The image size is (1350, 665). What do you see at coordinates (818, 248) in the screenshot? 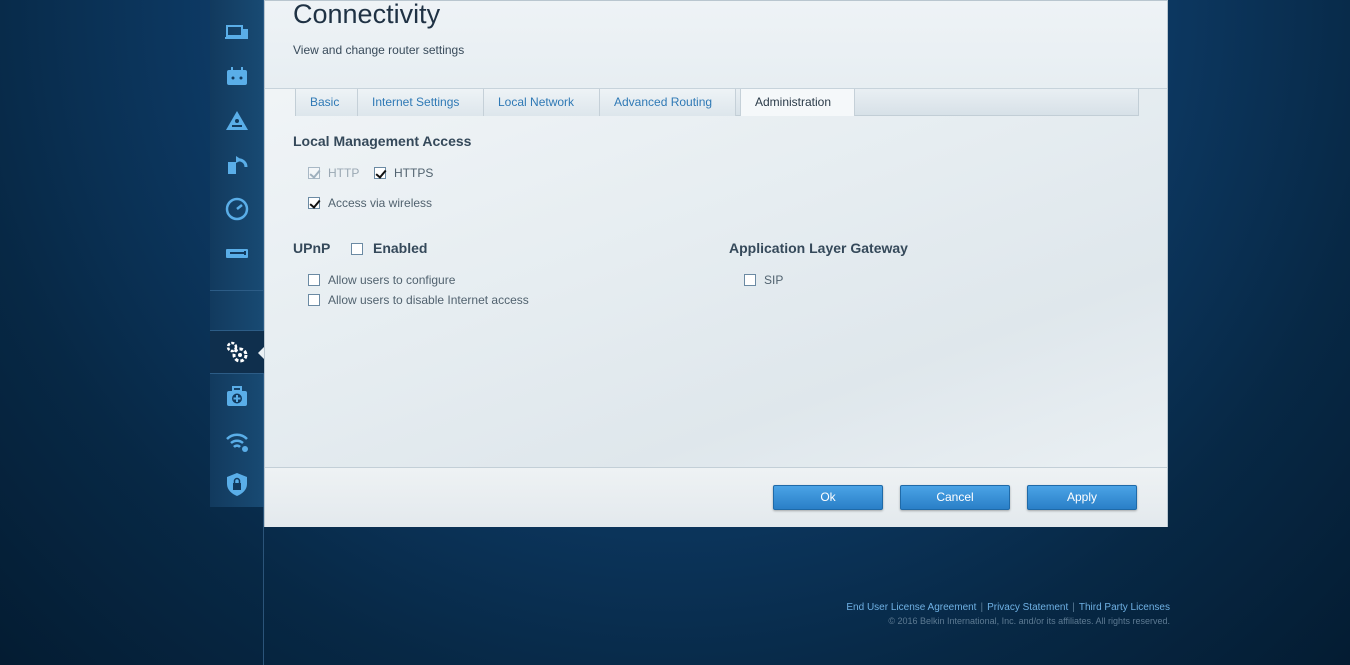
I see `alg-title: Application Layer Gateway` at bounding box center [818, 248].